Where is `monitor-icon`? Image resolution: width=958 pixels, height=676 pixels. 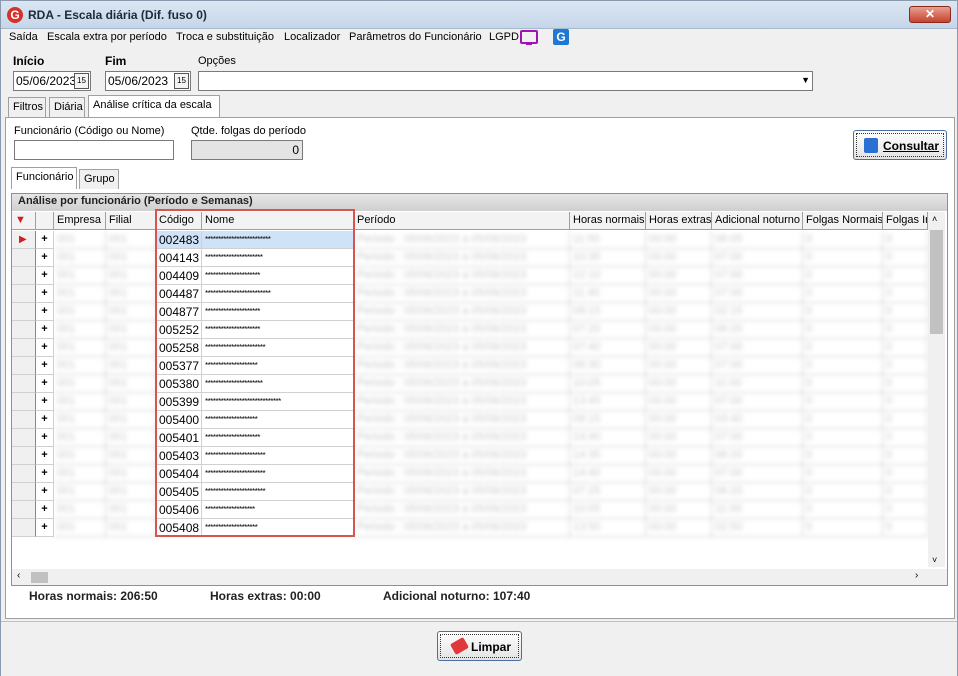 monitor-icon is located at coordinates (529, 37).